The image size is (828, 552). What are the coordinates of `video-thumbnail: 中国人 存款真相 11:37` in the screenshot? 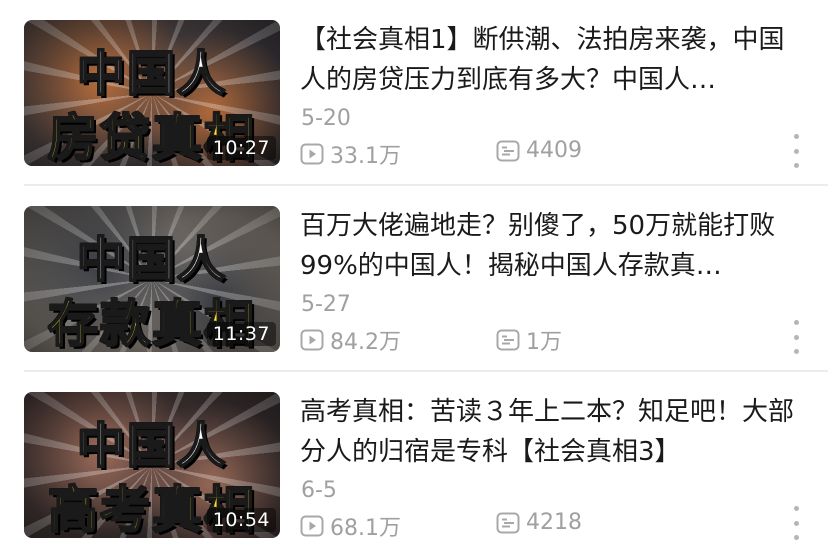 It's located at (152, 279).